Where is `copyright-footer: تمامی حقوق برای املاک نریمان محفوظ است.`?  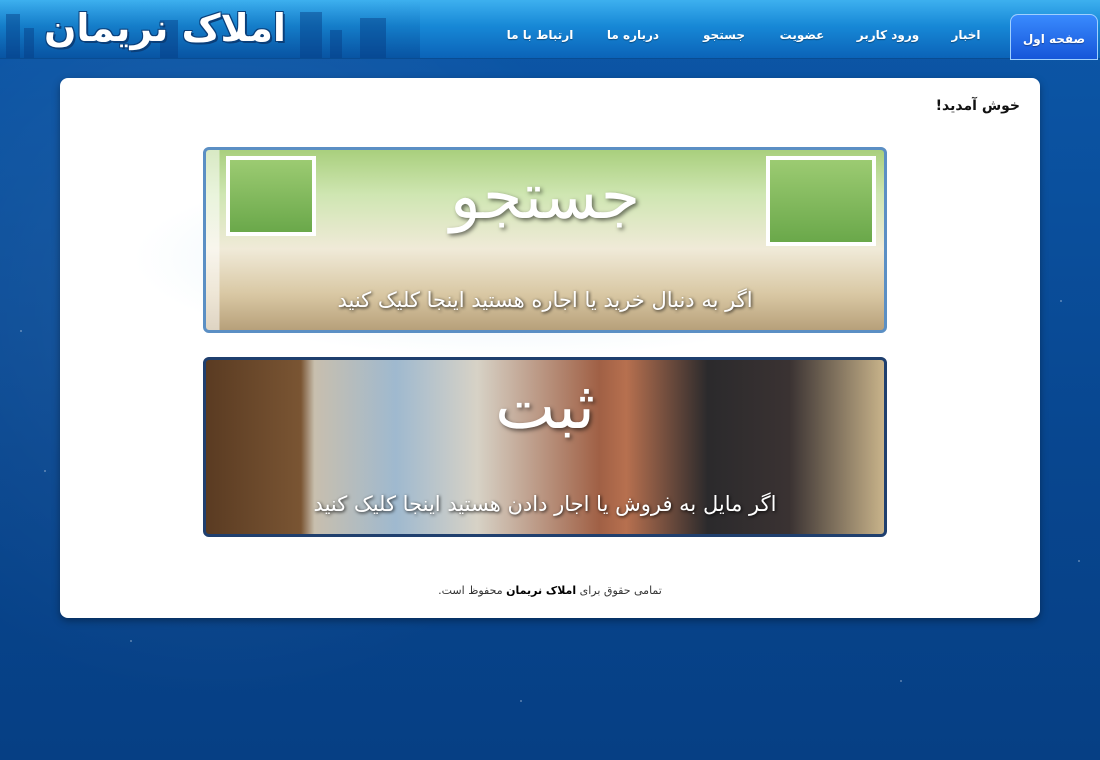 copyright-footer: تمامی حقوق برای املاک نریمان محفوظ است. is located at coordinates (550, 590).